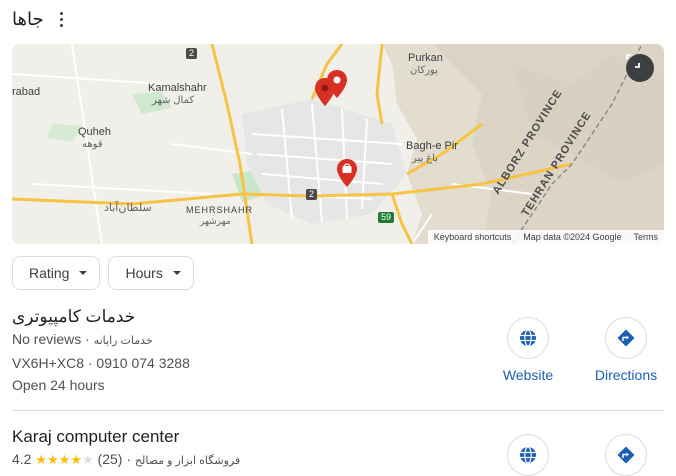  What do you see at coordinates (62, 19) in the screenshot?
I see `more-options-icon` at bounding box center [62, 19].